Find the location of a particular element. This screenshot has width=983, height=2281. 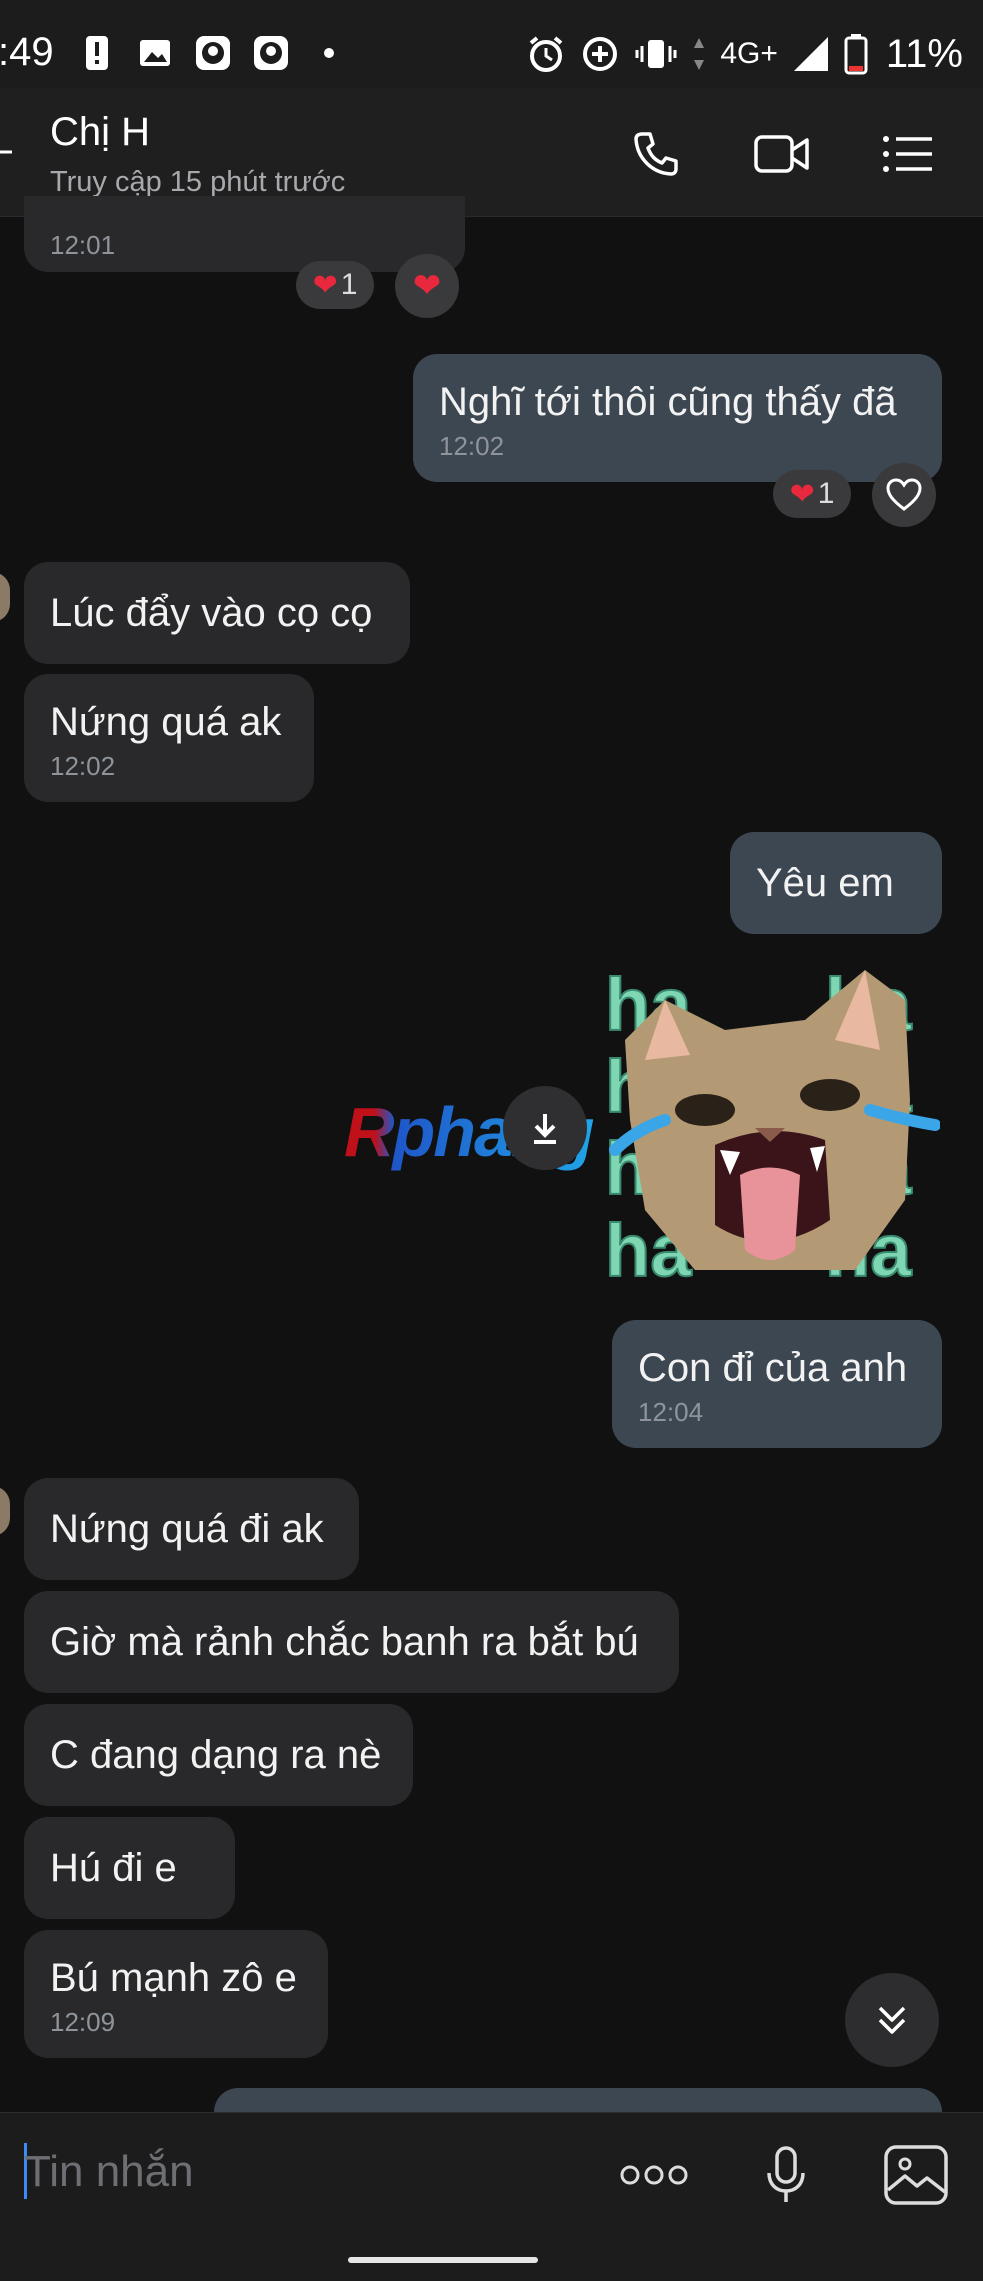

attach-image-button is located at coordinates (916, 2175).